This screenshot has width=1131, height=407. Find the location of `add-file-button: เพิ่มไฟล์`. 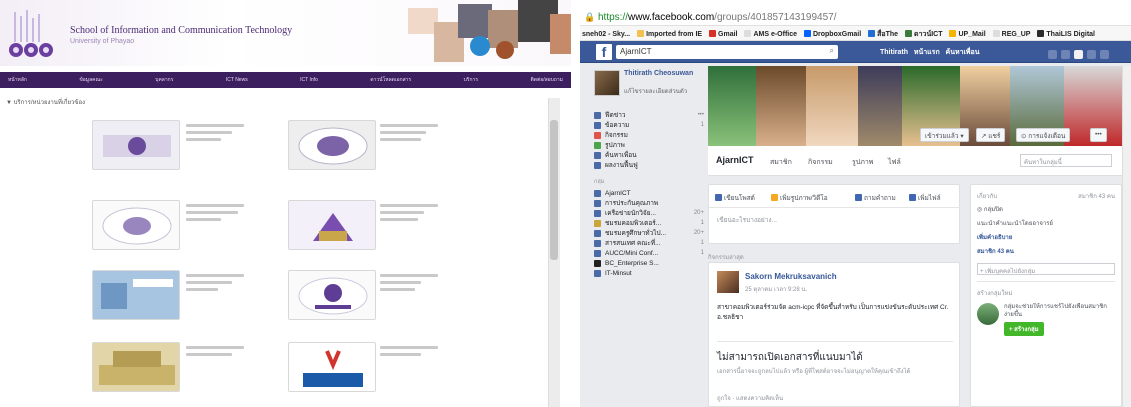

add-file-button: เพิ่มไฟล์ is located at coordinates (925, 198).